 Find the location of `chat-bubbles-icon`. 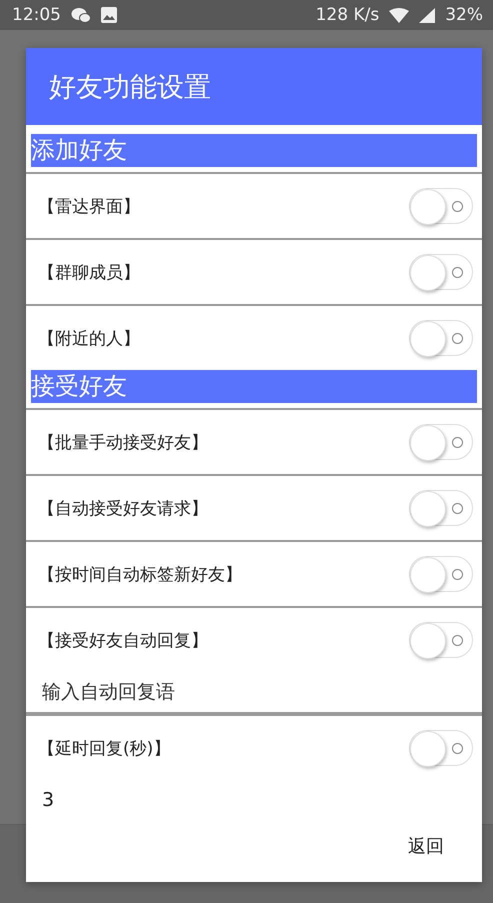

chat-bubbles-icon is located at coordinates (81, 15).